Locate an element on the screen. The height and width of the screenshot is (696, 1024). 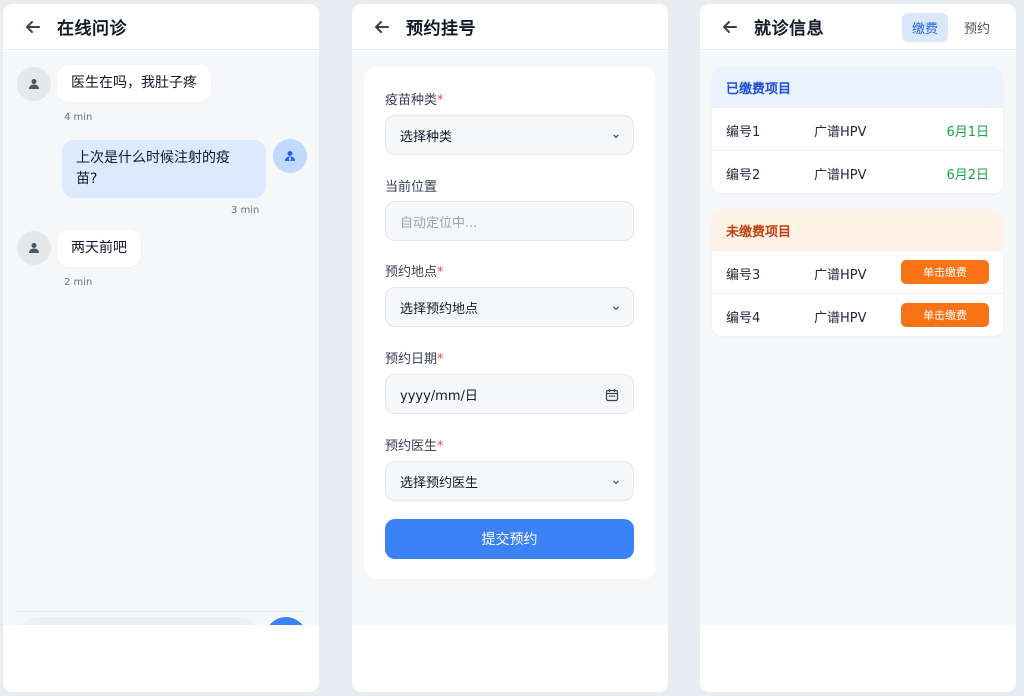
date-value: yyyy/mm/日 is located at coordinates (439, 396).